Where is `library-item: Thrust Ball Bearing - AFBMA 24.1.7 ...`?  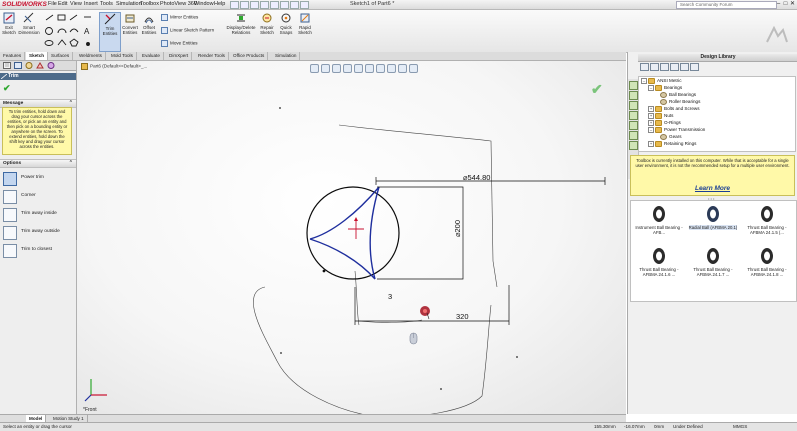 library-item: Thrust Ball Bearing - AFBMA 24.1.7 ... is located at coordinates (713, 262).